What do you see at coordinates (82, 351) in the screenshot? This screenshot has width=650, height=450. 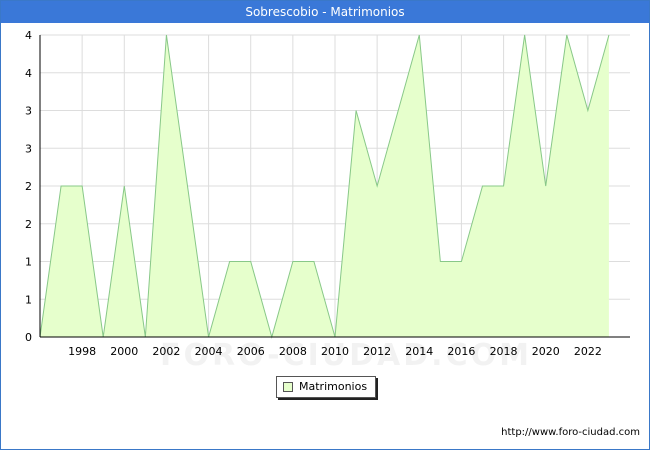 I see `x-tick-label: 1998` at bounding box center [82, 351].